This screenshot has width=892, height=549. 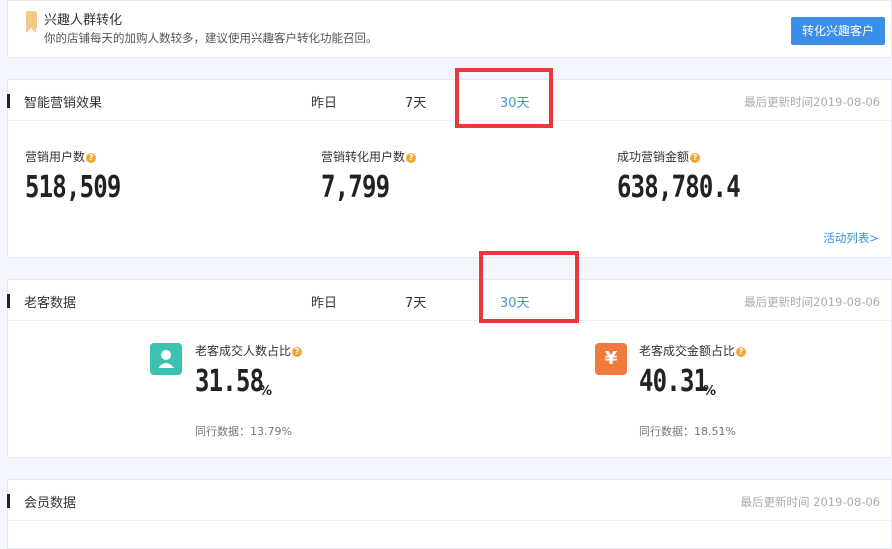 What do you see at coordinates (673, 381) in the screenshot?
I see `metric-value-old-customer-amount-ratio: 40.31` at bounding box center [673, 381].